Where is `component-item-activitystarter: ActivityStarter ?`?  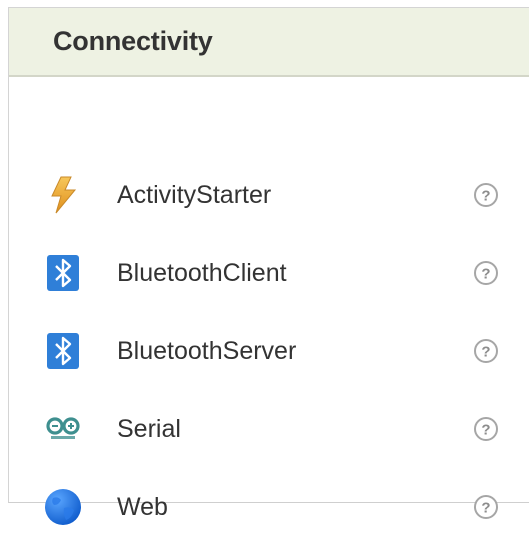 component-item-activitystarter: ActivityStarter ? is located at coordinates (269, 195).